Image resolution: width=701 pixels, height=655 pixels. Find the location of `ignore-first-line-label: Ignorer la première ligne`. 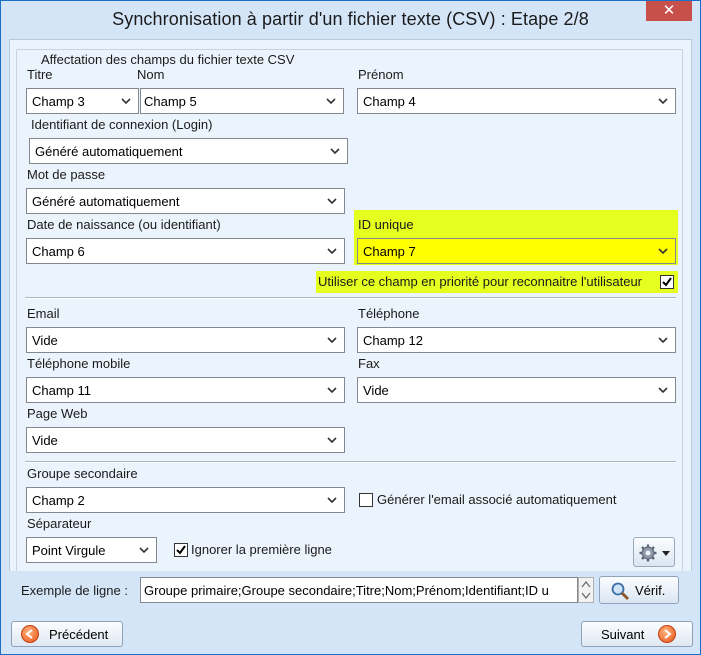

ignore-first-line-label: Ignorer la première ligne is located at coordinates (261, 549).